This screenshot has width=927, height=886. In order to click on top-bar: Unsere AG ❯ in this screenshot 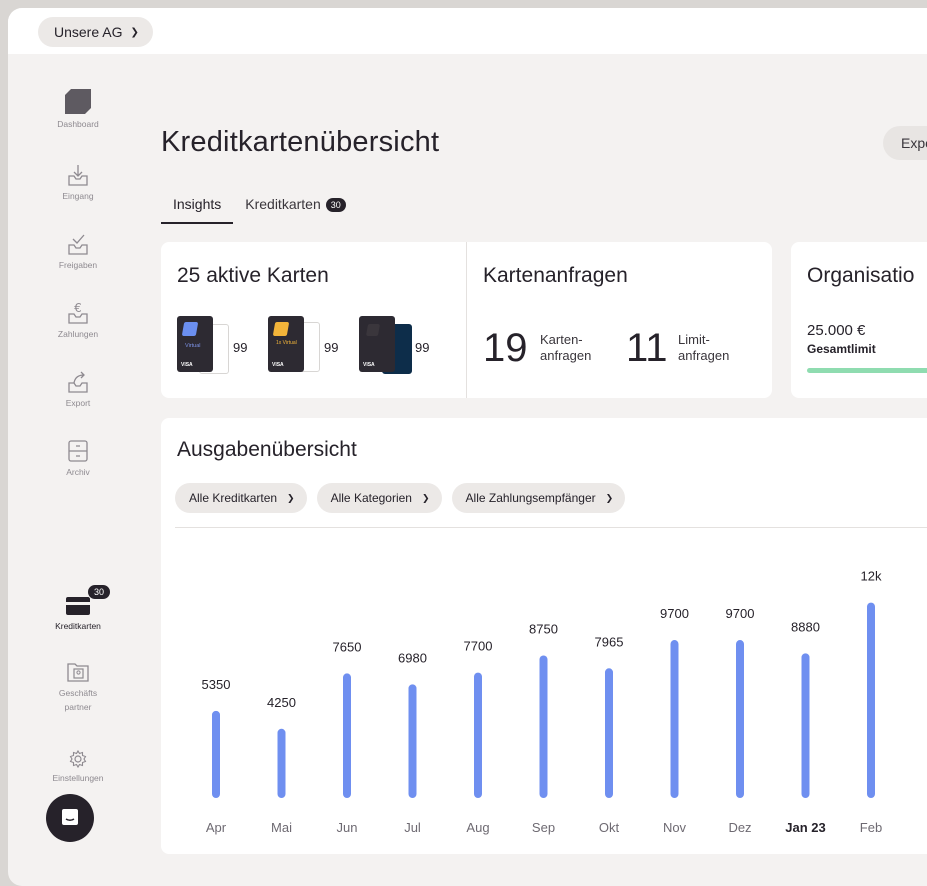, I will do `click(467, 31)`.